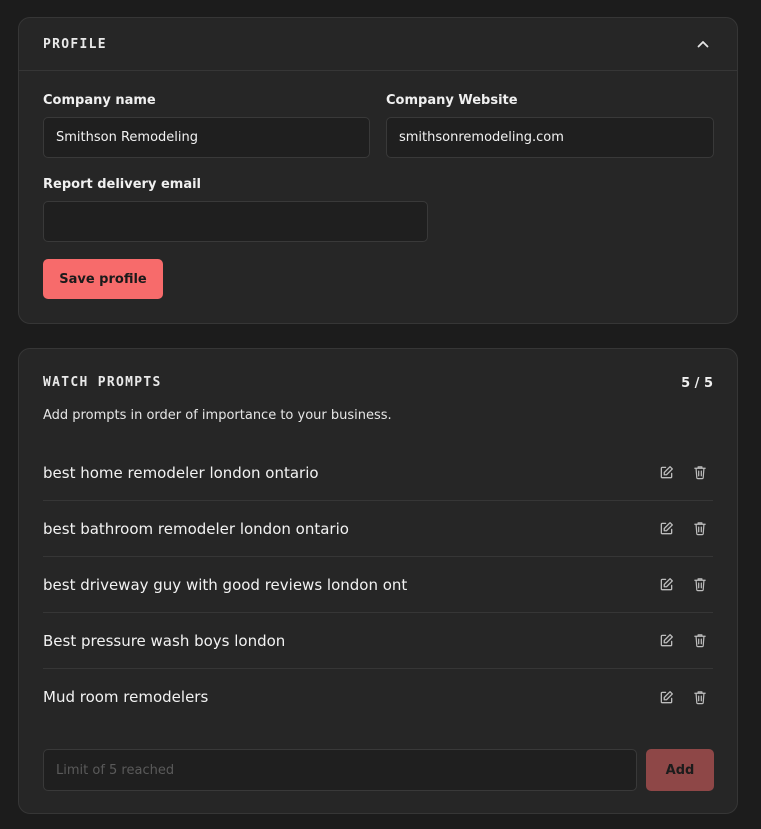 Image resolution: width=761 pixels, height=829 pixels. What do you see at coordinates (206, 137) in the screenshot?
I see `company-name-input` at bounding box center [206, 137].